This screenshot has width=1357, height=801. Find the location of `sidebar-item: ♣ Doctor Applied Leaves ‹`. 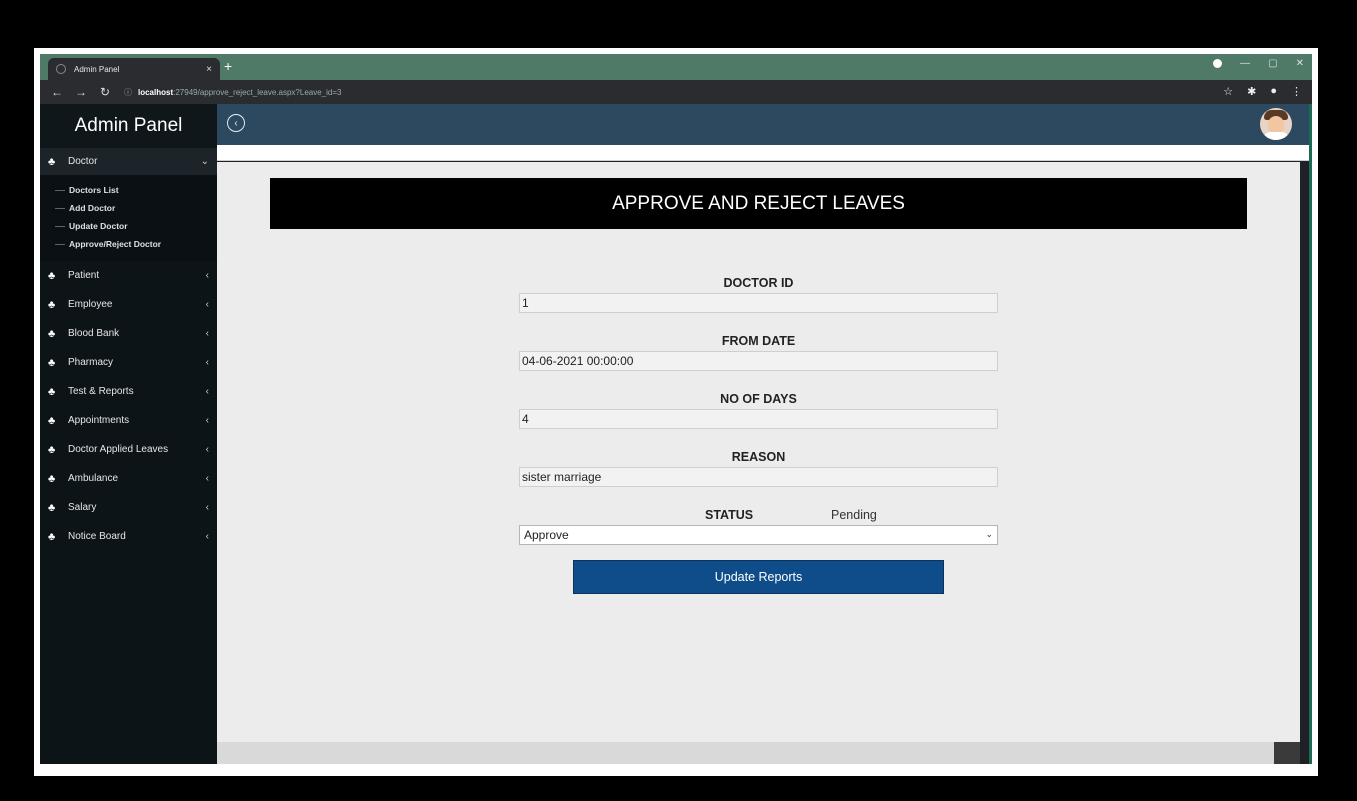

sidebar-item: ♣ Doctor Applied Leaves ‹ is located at coordinates (128, 449).